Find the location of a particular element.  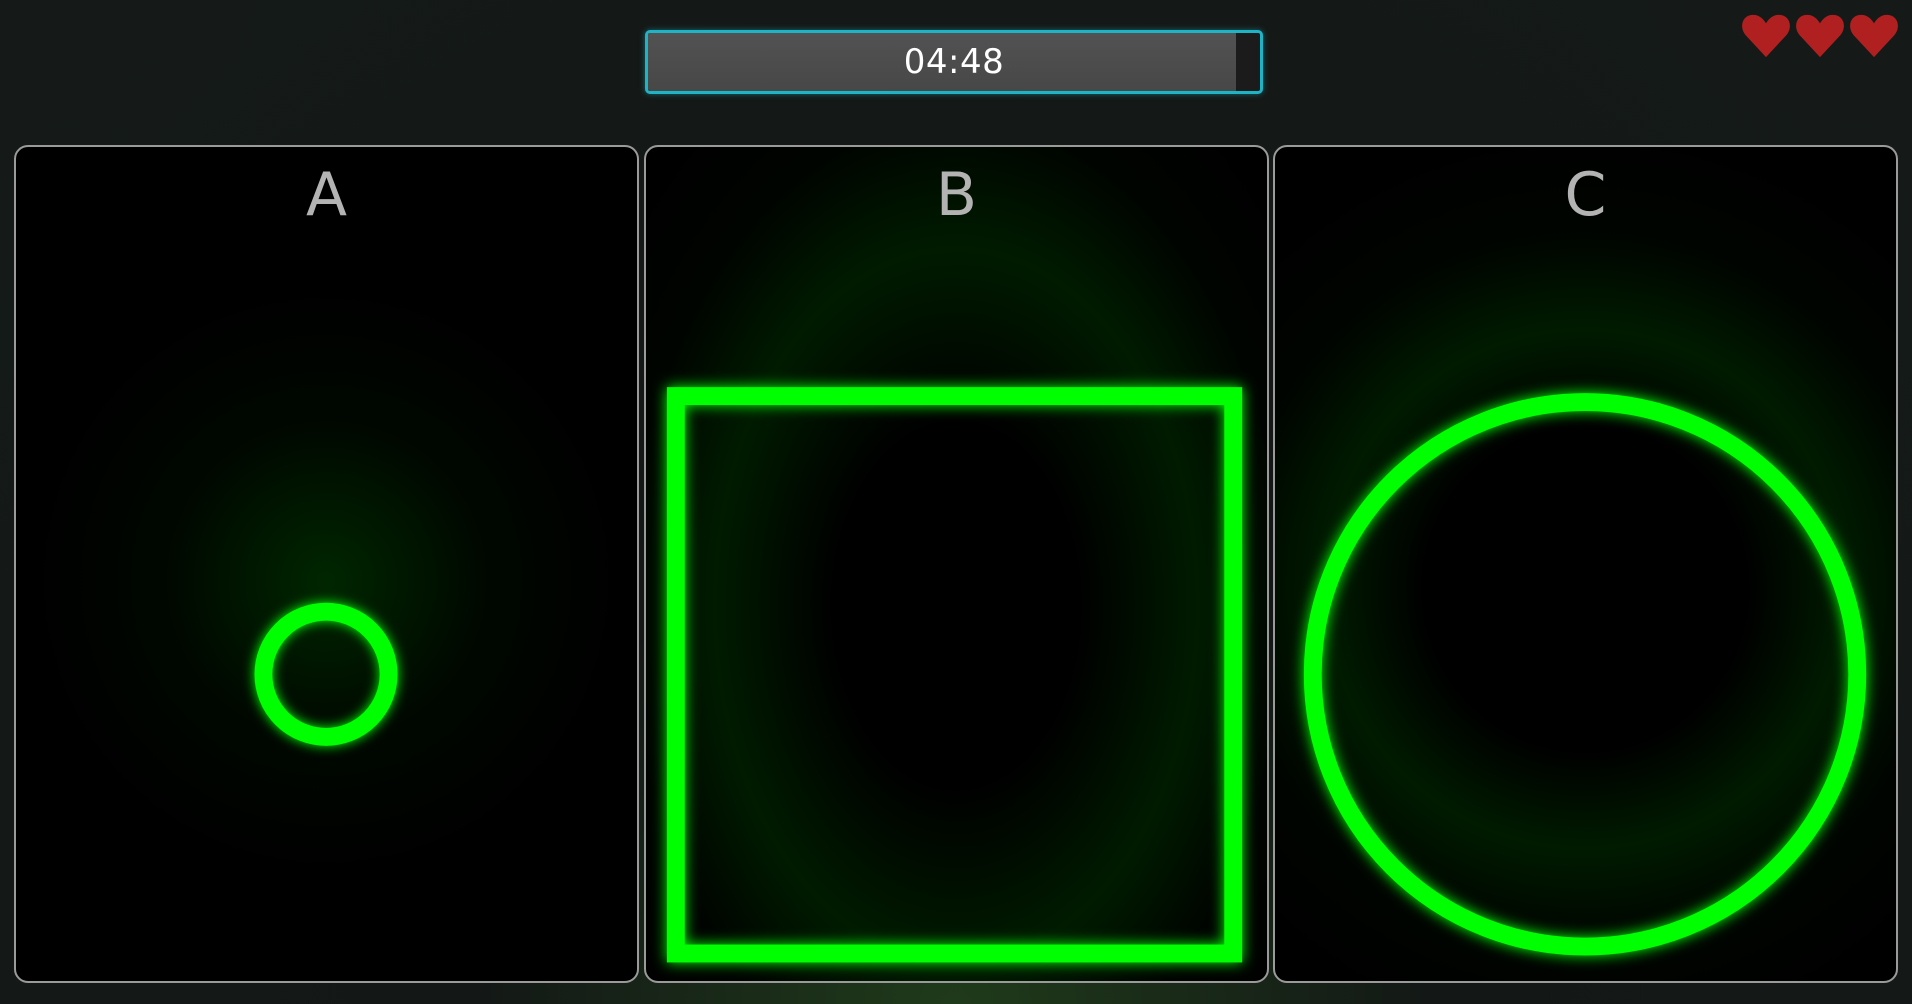

lives-indicator is located at coordinates (1820, 36).